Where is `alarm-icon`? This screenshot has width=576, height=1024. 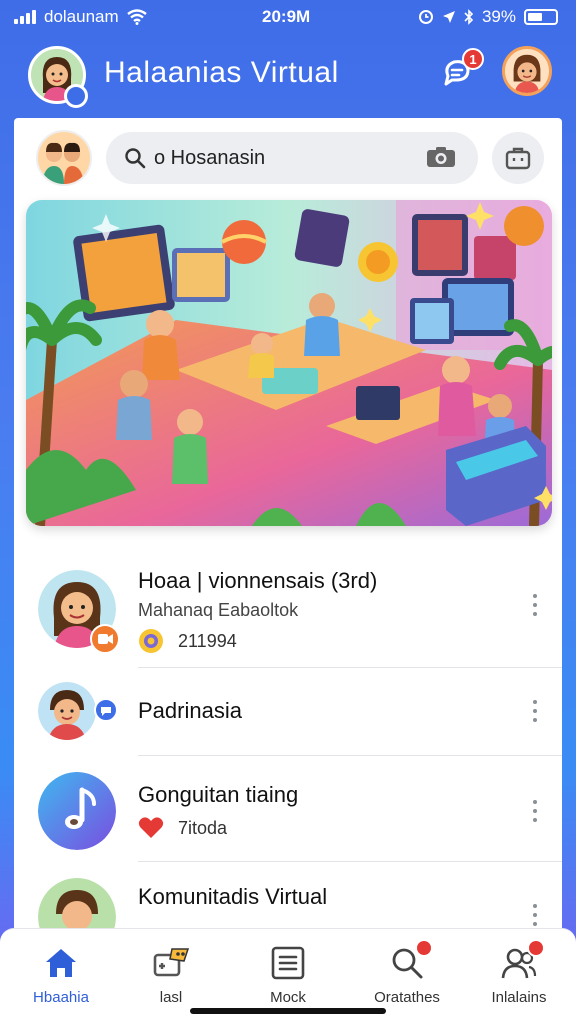
alarm-icon is located at coordinates (425, 17).